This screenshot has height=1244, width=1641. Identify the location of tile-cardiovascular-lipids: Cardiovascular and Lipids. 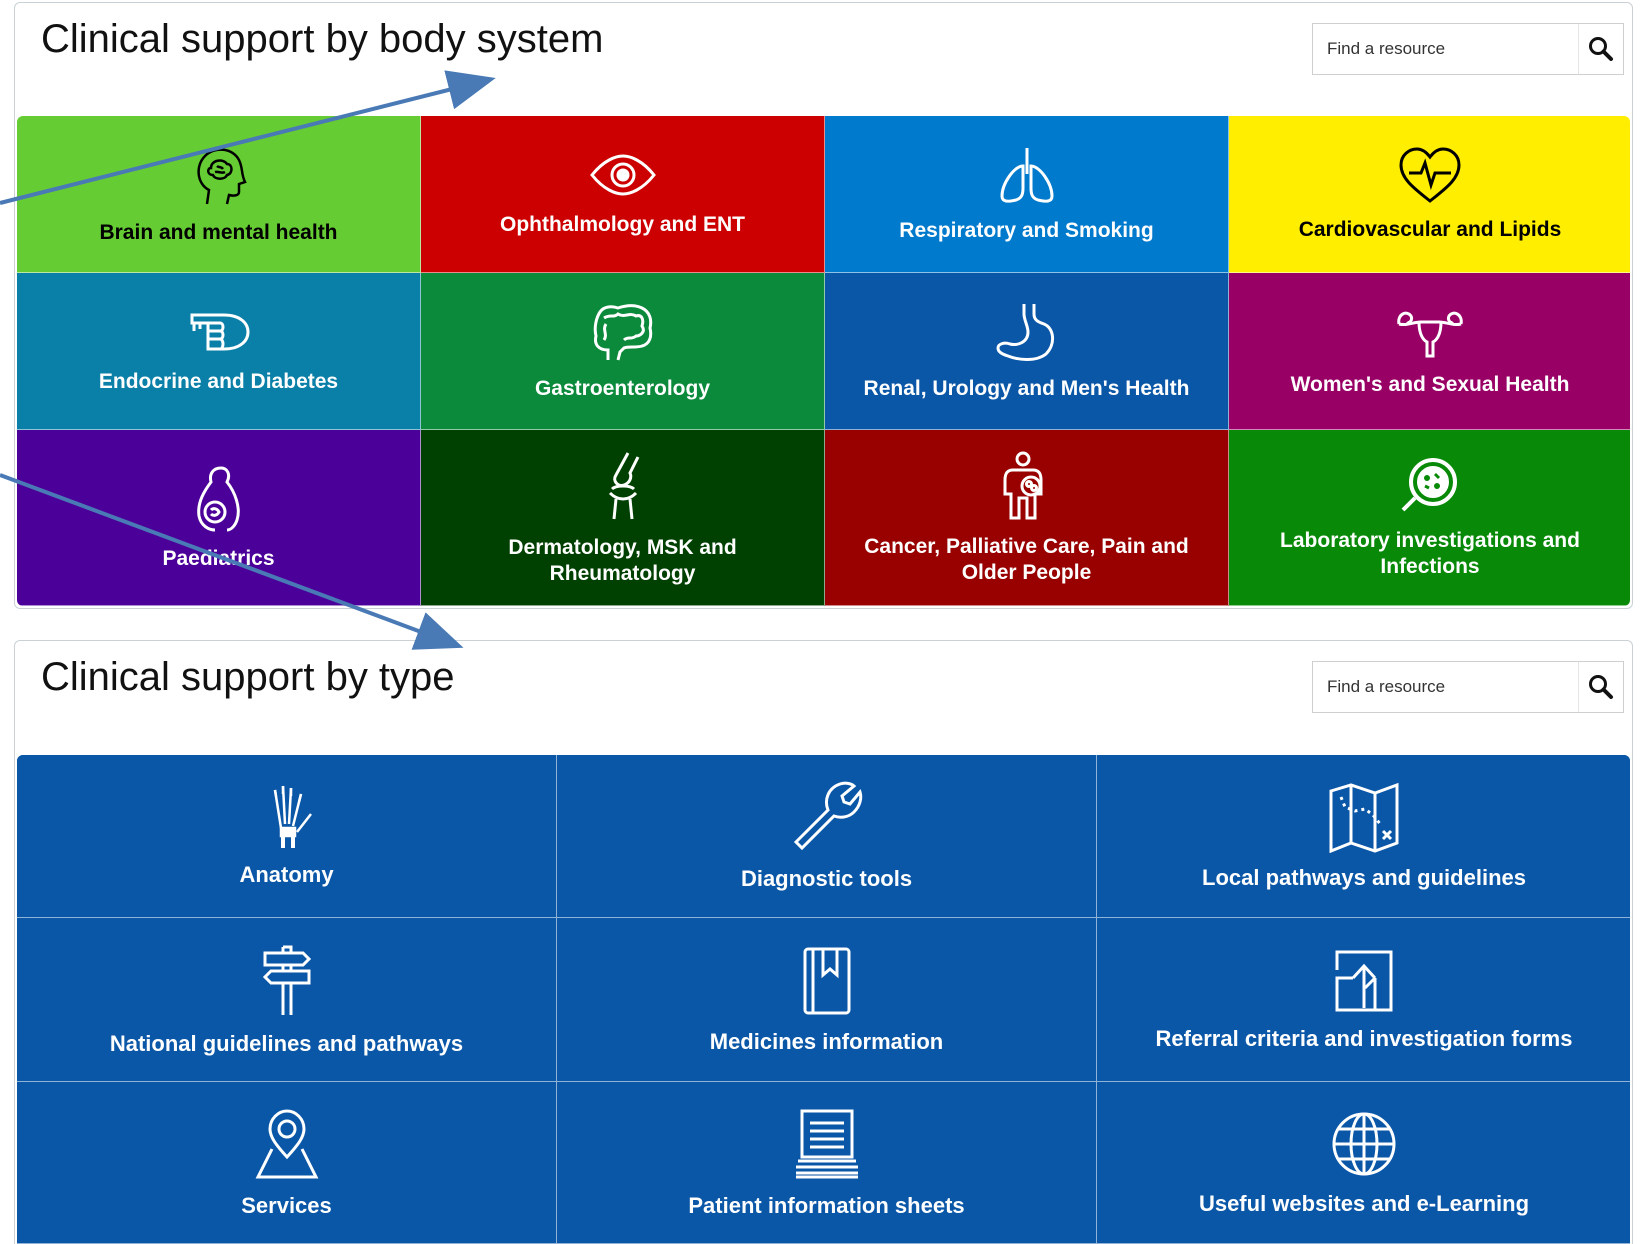
(1429, 194).